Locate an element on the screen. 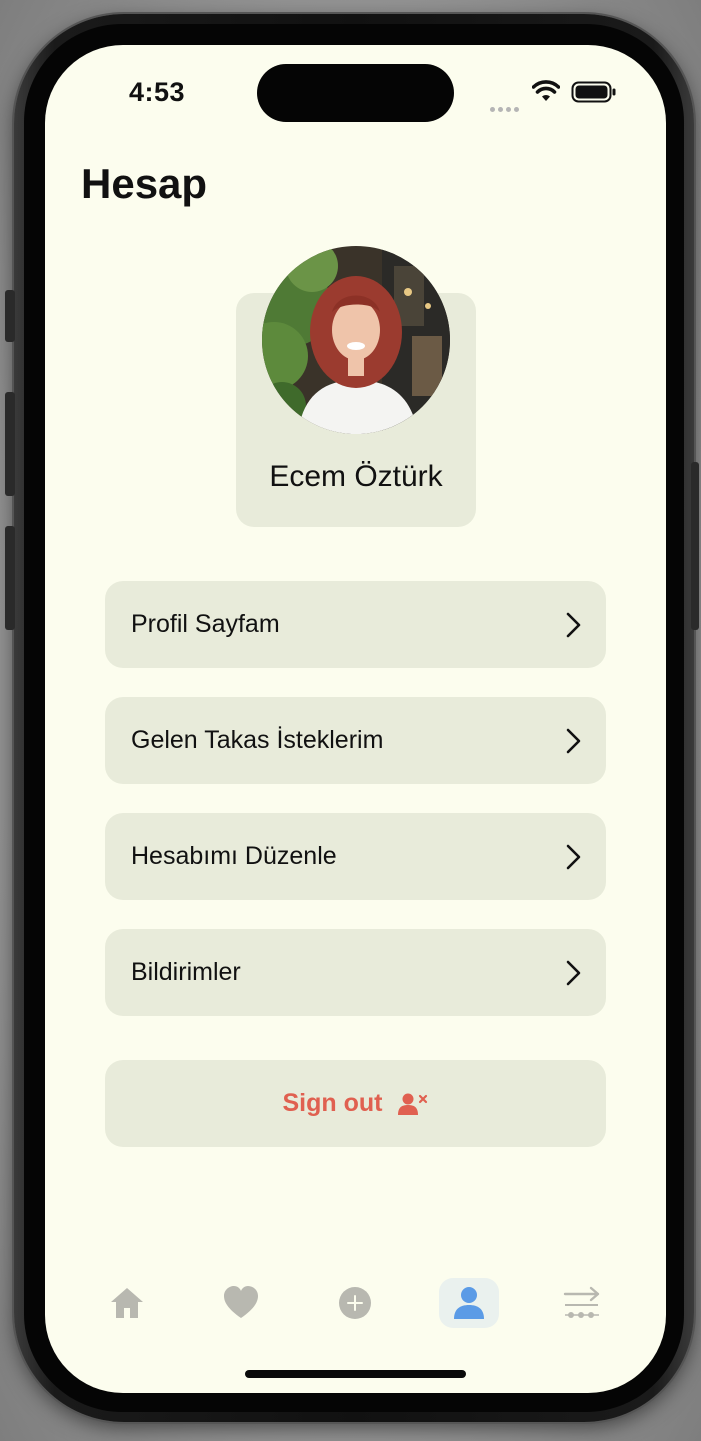  signal-dots-icon is located at coordinates (507, 104).